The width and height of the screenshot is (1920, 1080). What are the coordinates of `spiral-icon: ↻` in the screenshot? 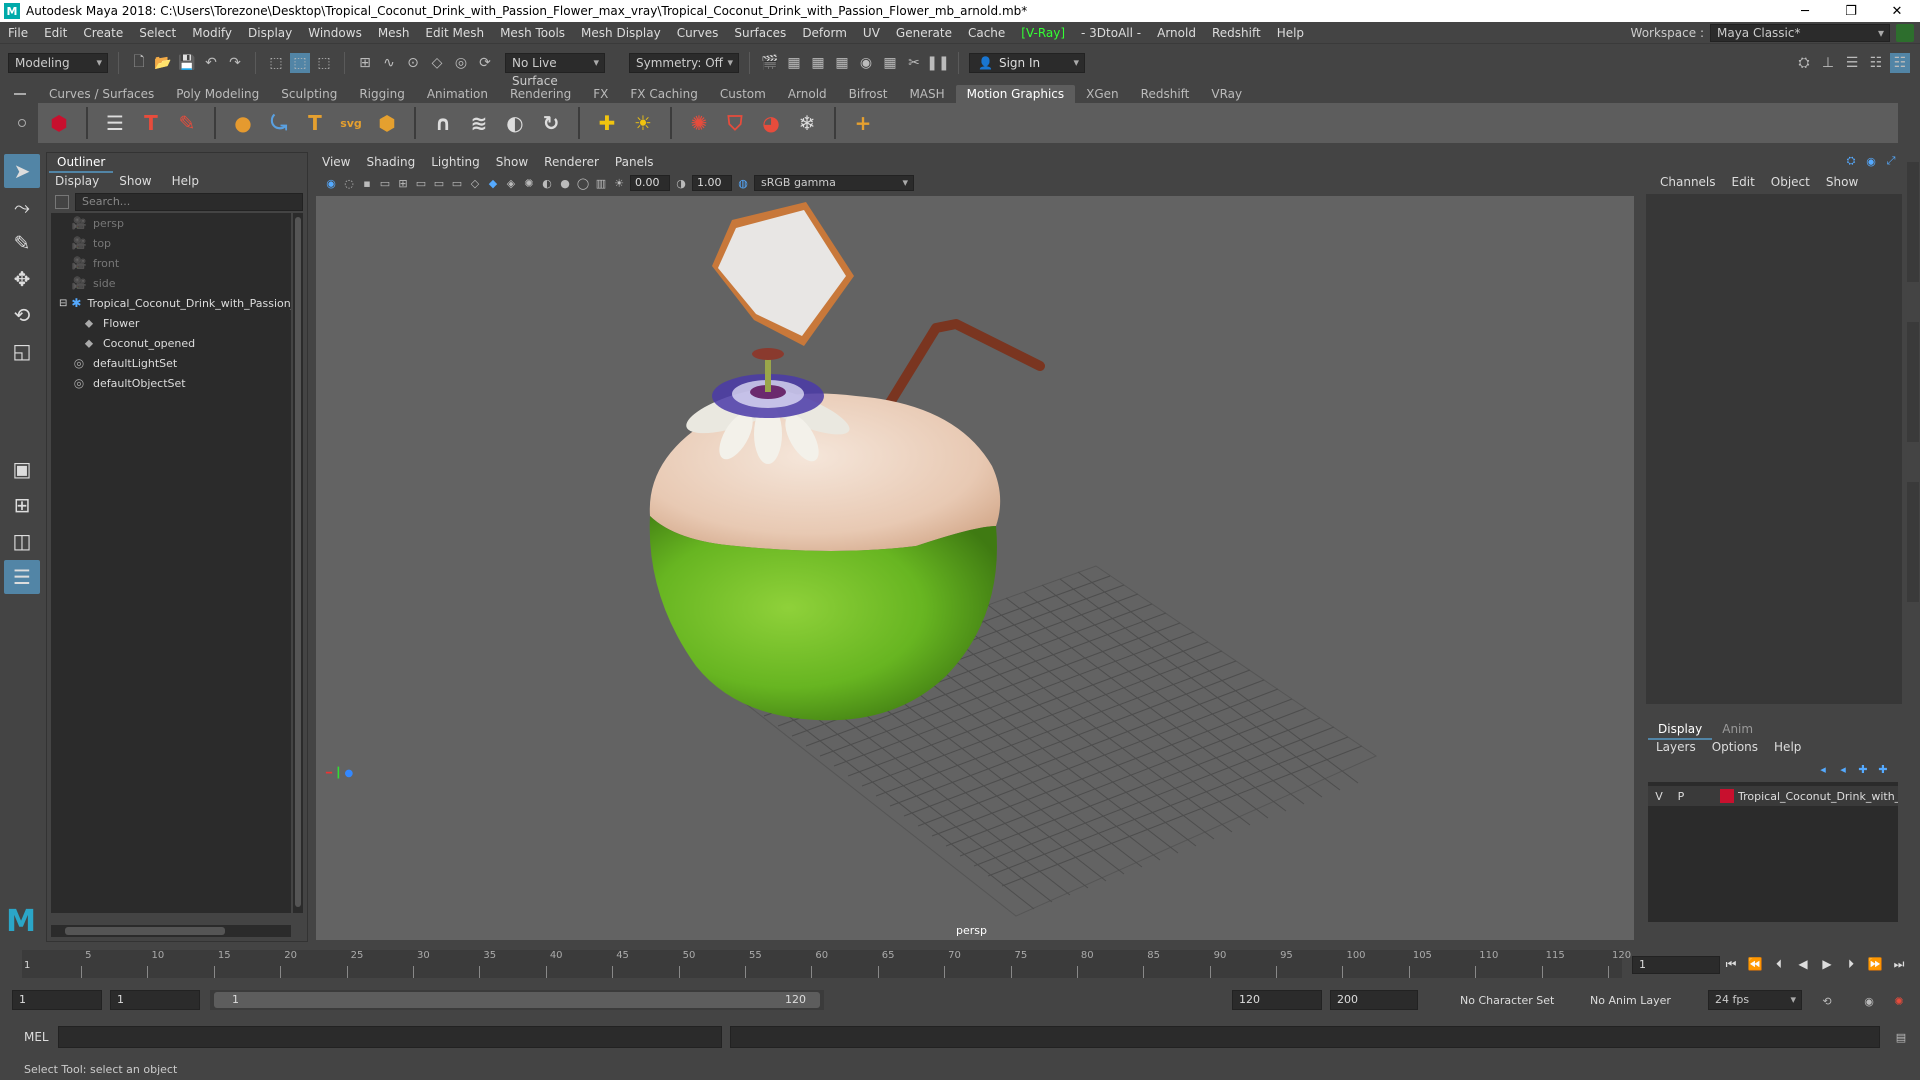 It's located at (551, 123).